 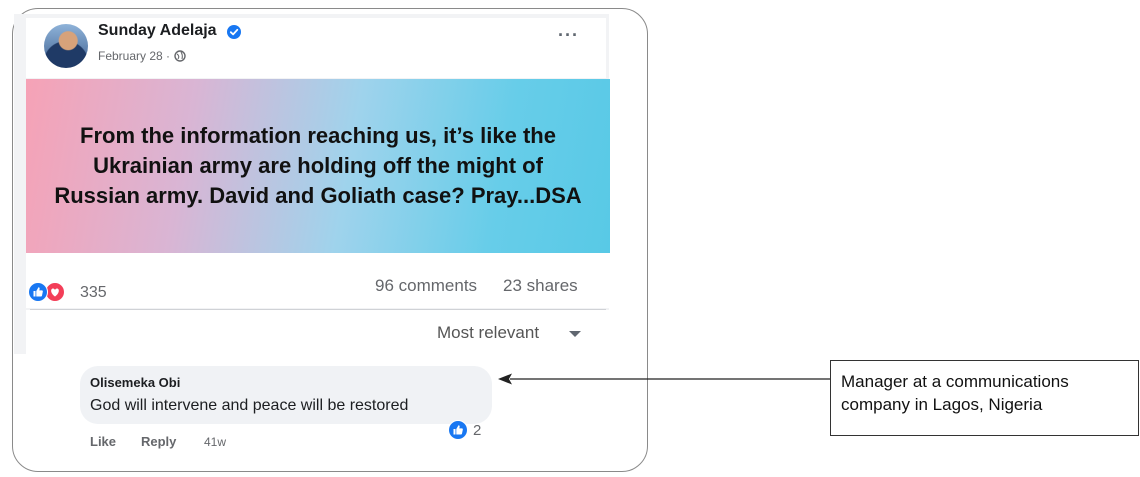 What do you see at coordinates (38, 292) in the screenshot?
I see `like-icon` at bounding box center [38, 292].